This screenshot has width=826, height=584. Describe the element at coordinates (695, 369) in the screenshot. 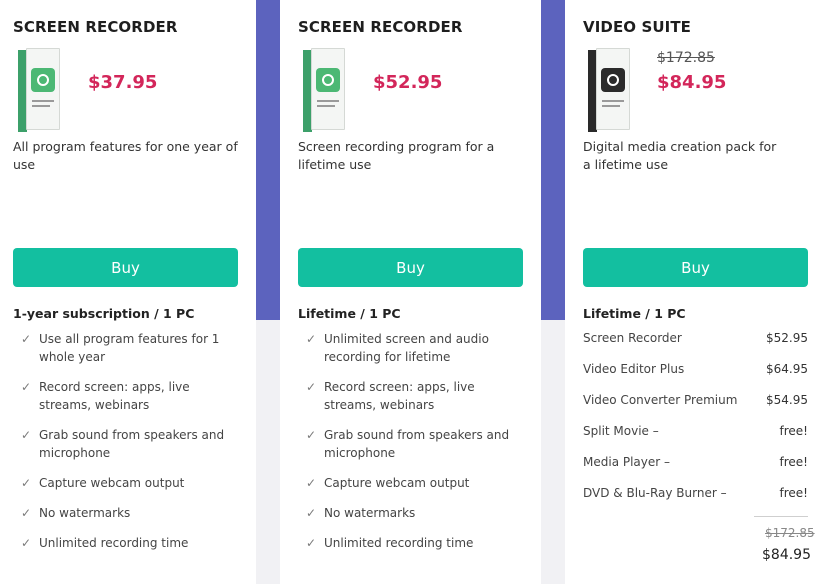

I see `bundle-item: Video Editor Plus $64.95` at that location.